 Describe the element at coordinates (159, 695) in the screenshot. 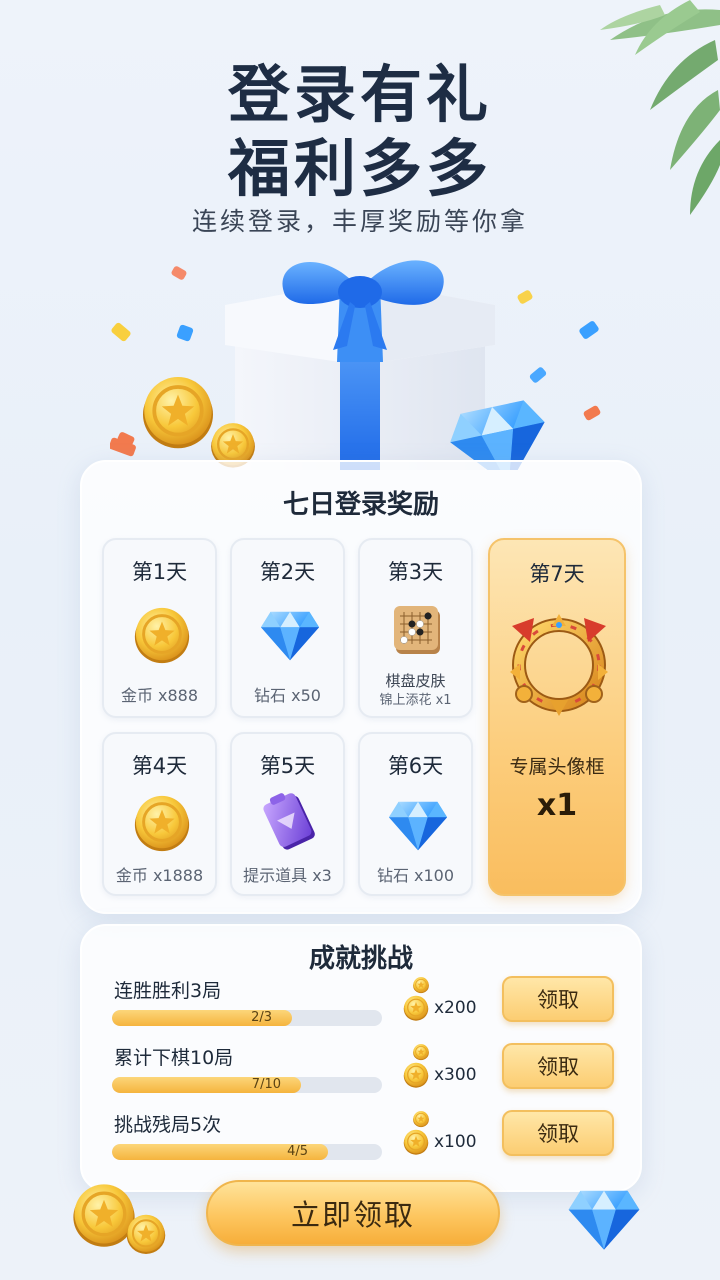

I see `day-reward: 金币 x888` at that location.